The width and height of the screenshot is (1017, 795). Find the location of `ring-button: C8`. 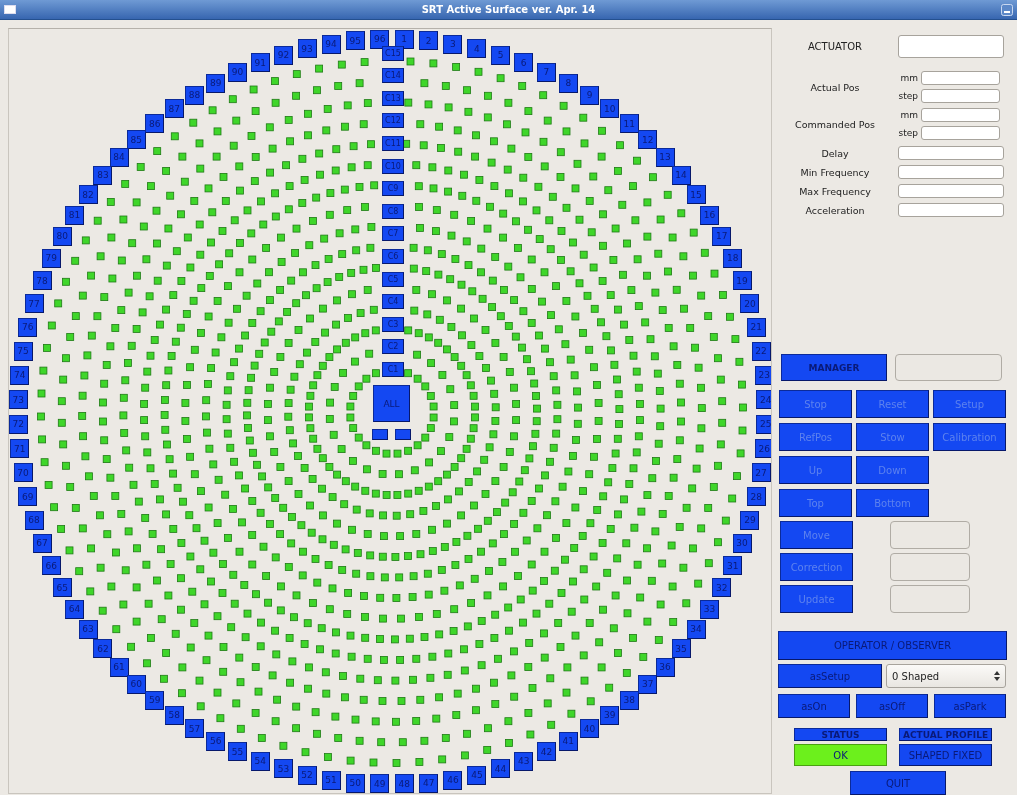

ring-button: C8 is located at coordinates (393, 211).